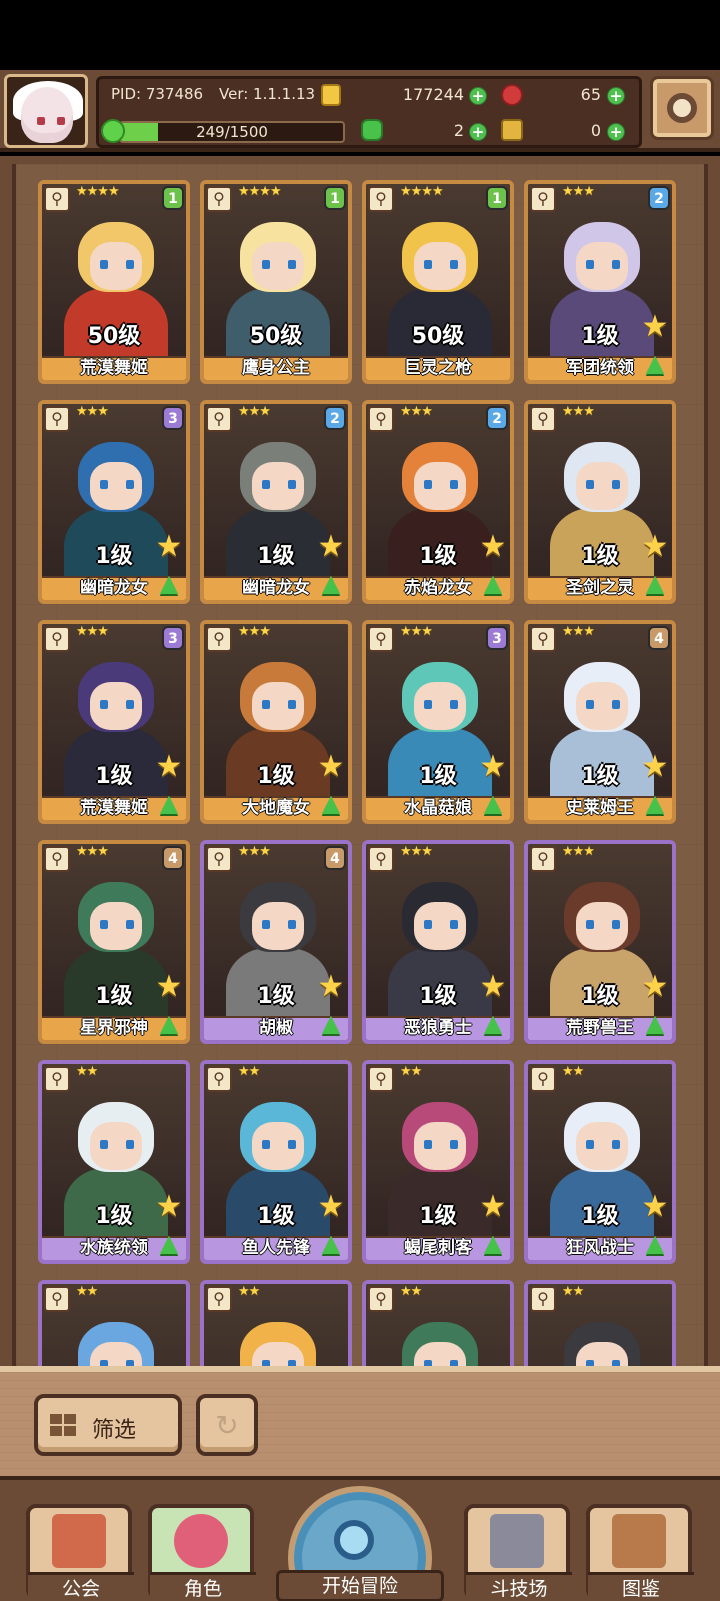 This screenshot has height=1601, width=720. I want to click on bottom-navigation: 公会 角色 开始冒险 斗技场 图鉴, so click(360, 1538).